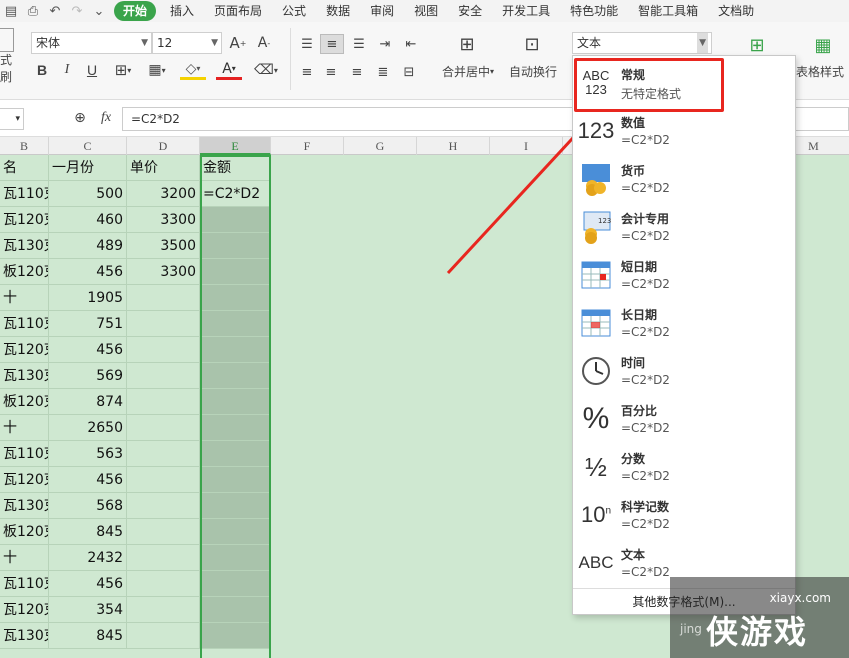 Image resolution: width=849 pixels, height=658 pixels. Describe the element at coordinates (193, 70) in the screenshot. I see `fill-color-icon: ◇ ▾` at that location.